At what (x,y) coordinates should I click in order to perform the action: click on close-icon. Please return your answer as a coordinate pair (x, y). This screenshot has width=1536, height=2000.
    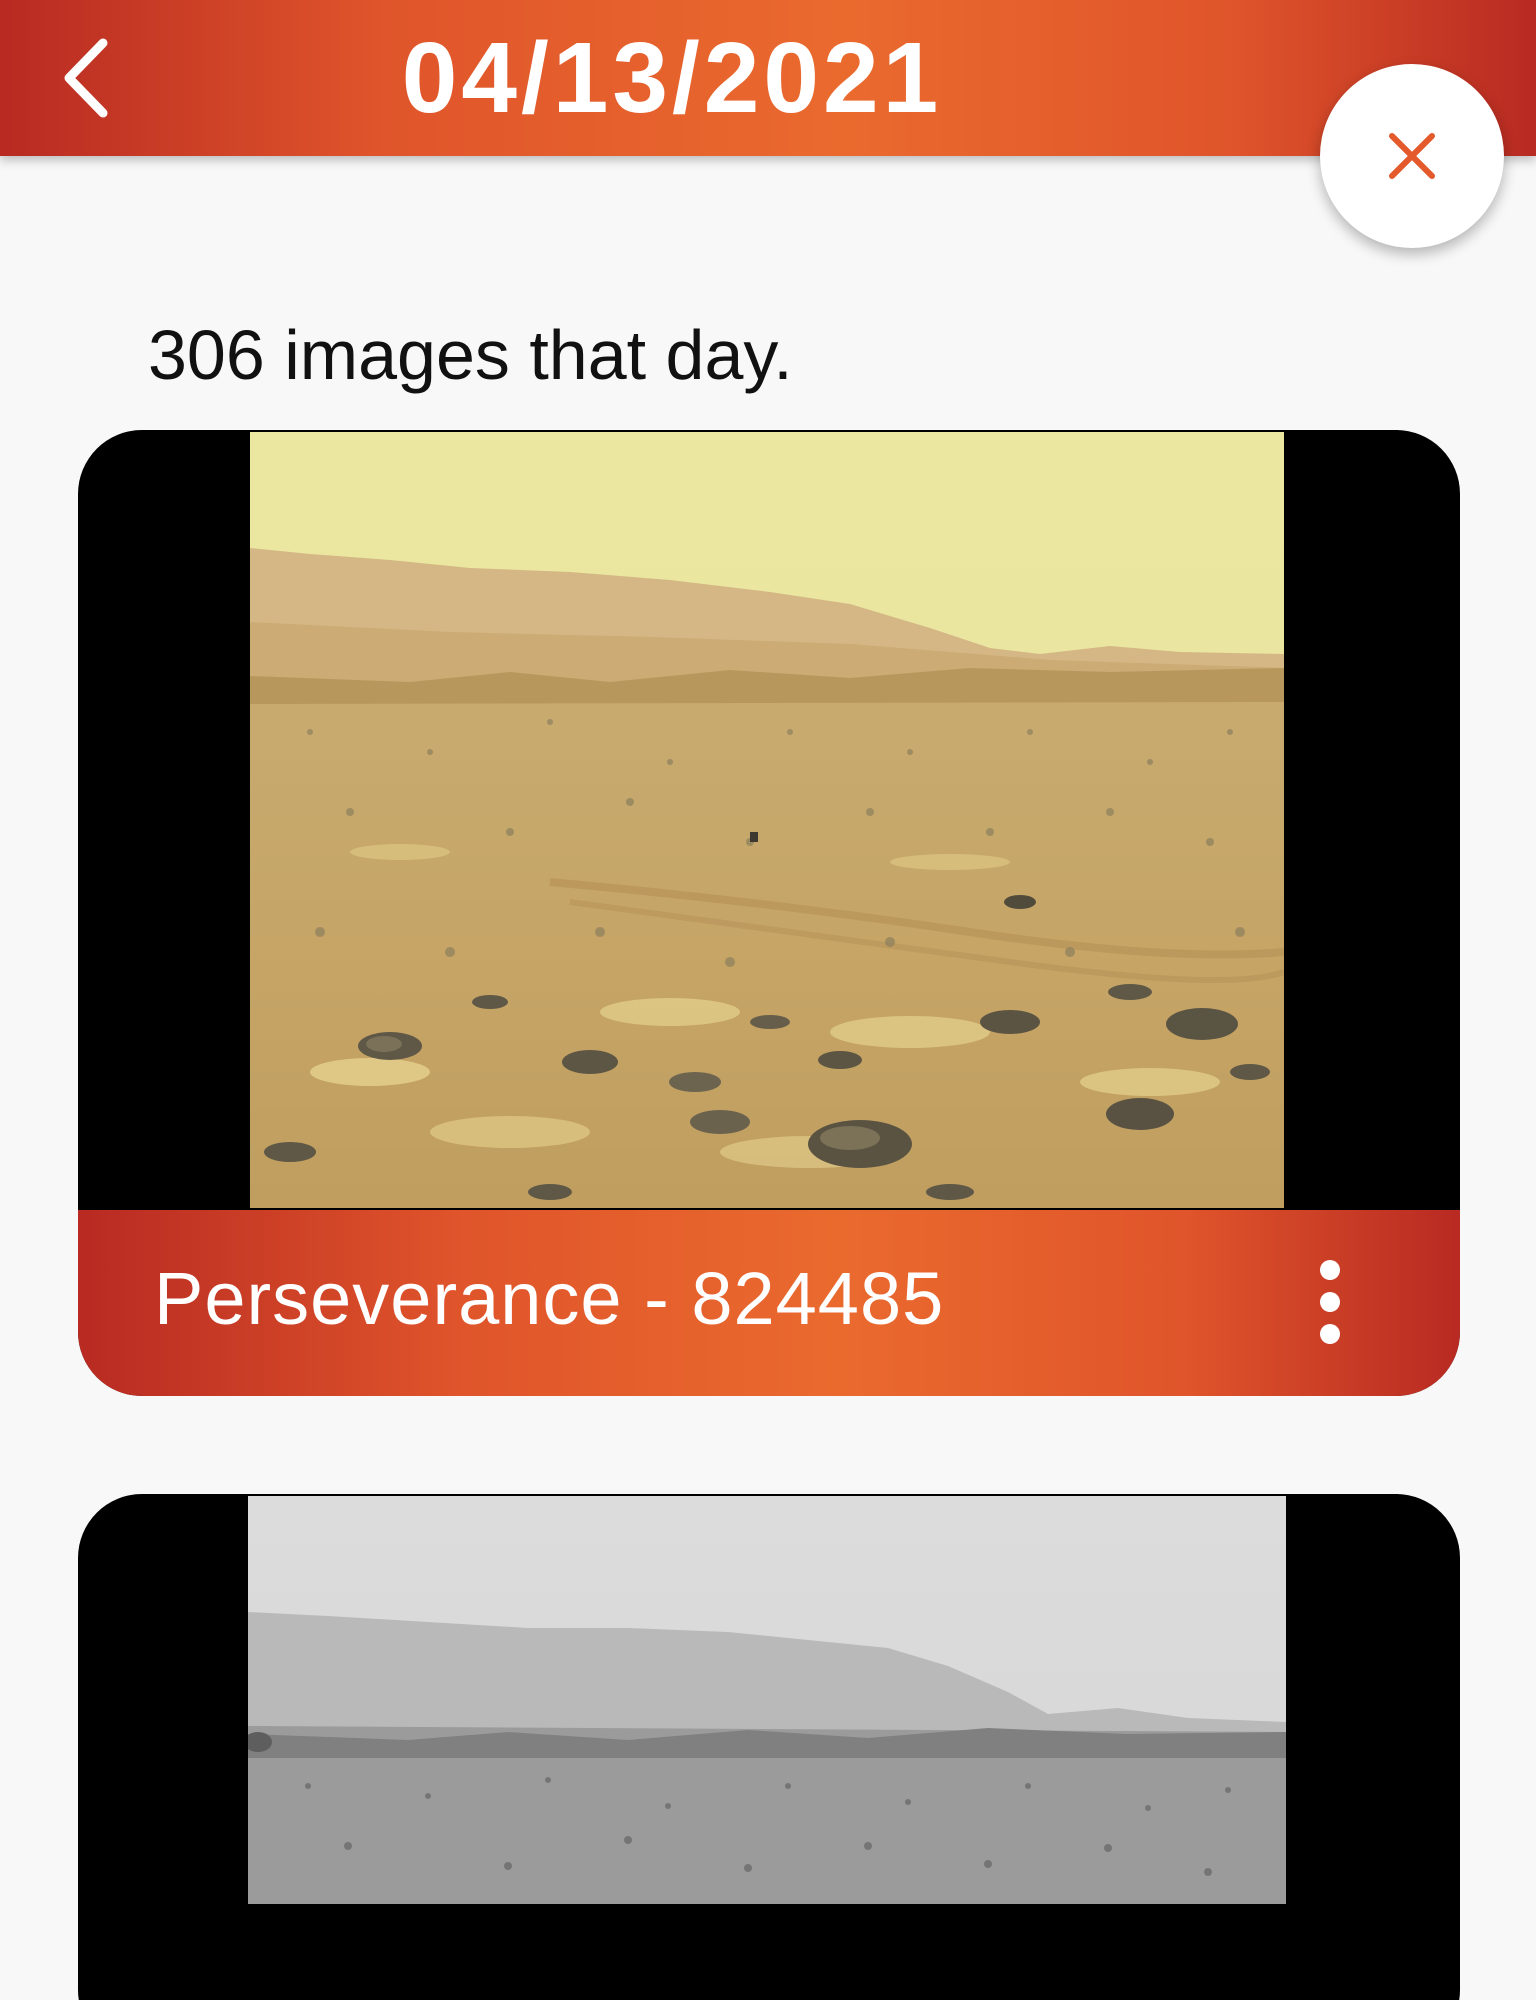
    Looking at the image, I should click on (1412, 156).